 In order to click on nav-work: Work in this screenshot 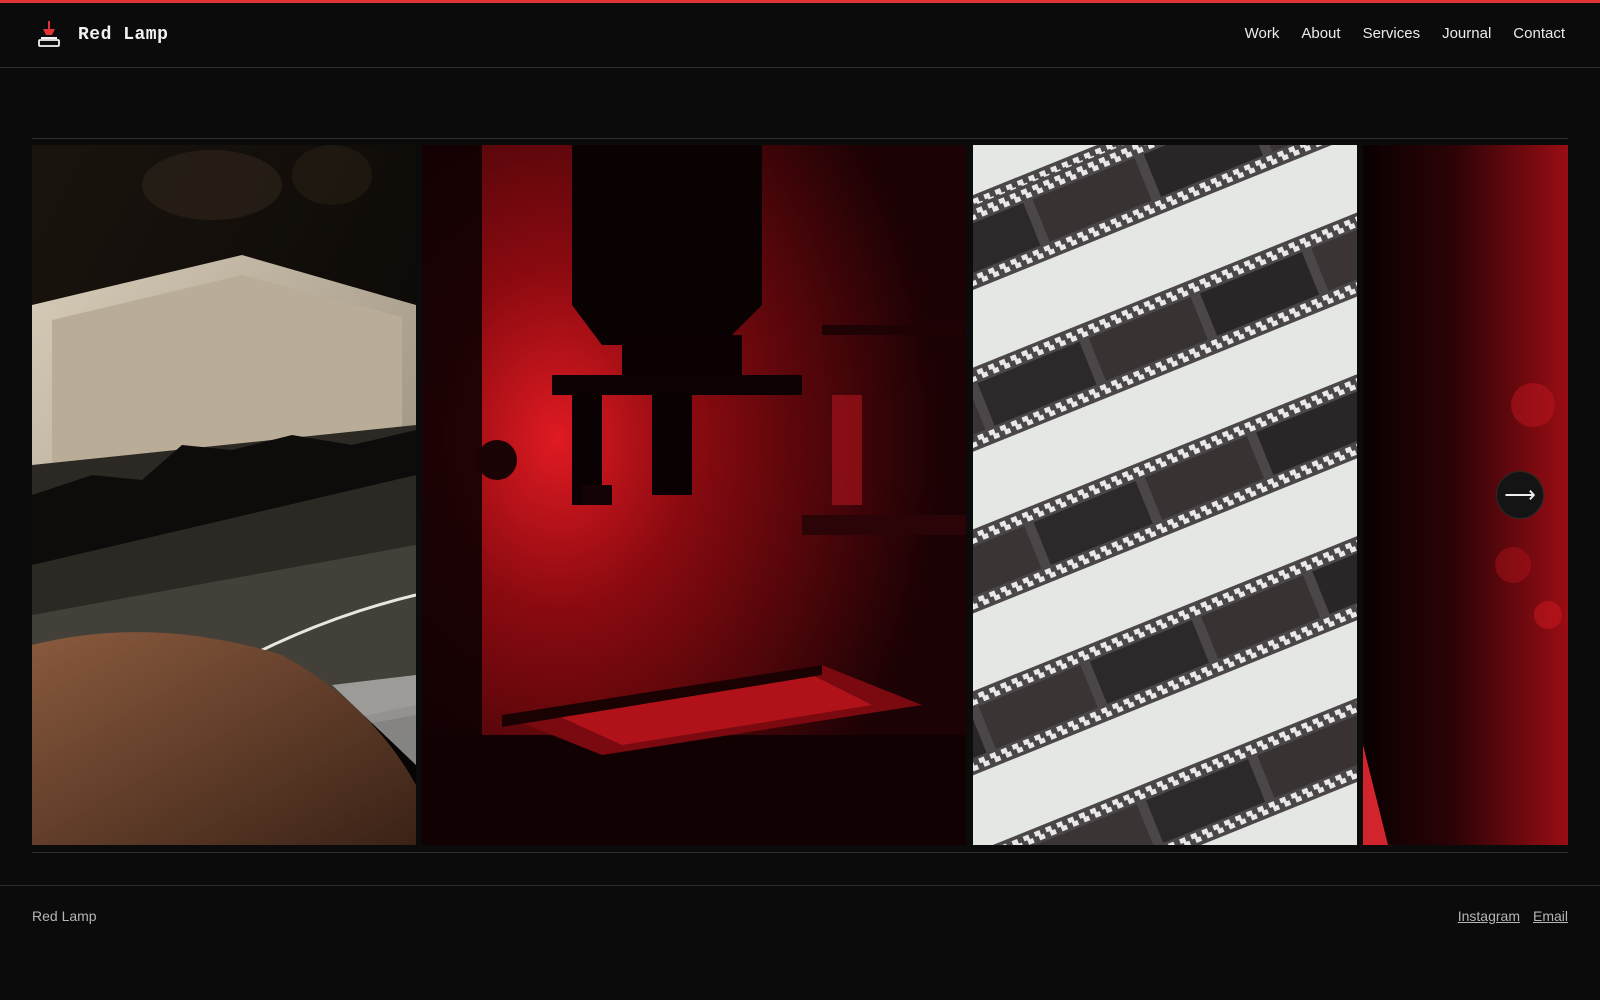, I will do `click(1262, 33)`.